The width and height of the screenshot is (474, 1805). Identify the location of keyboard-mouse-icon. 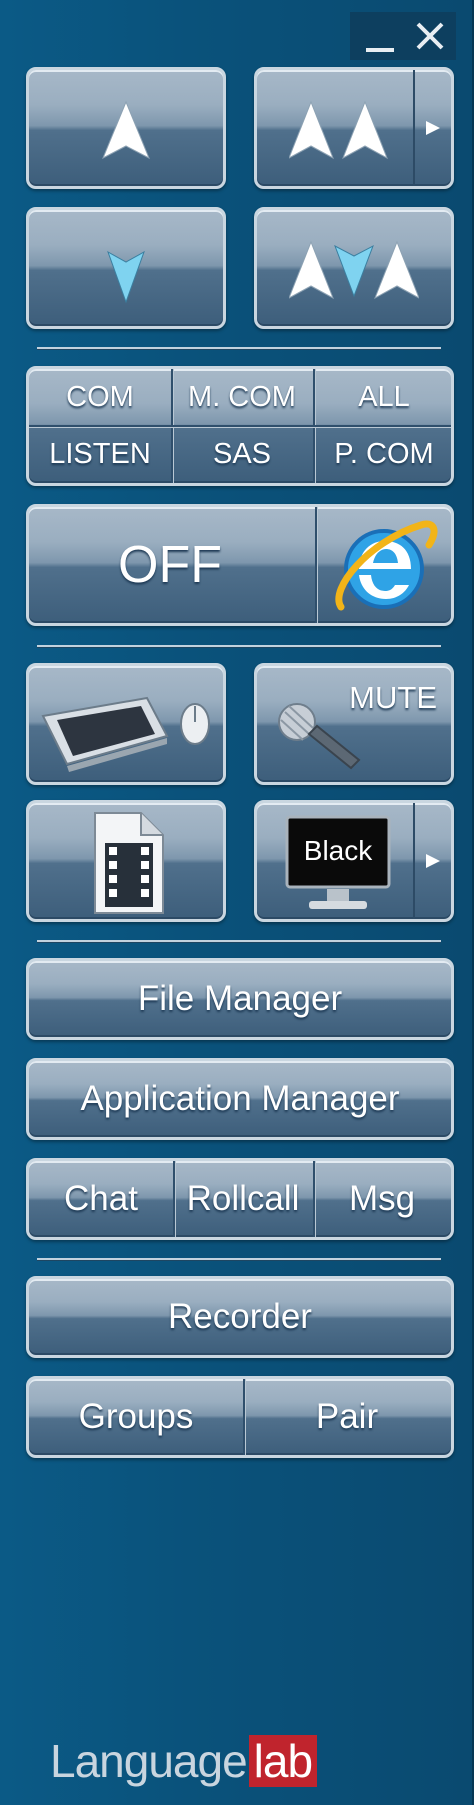
(125, 734).